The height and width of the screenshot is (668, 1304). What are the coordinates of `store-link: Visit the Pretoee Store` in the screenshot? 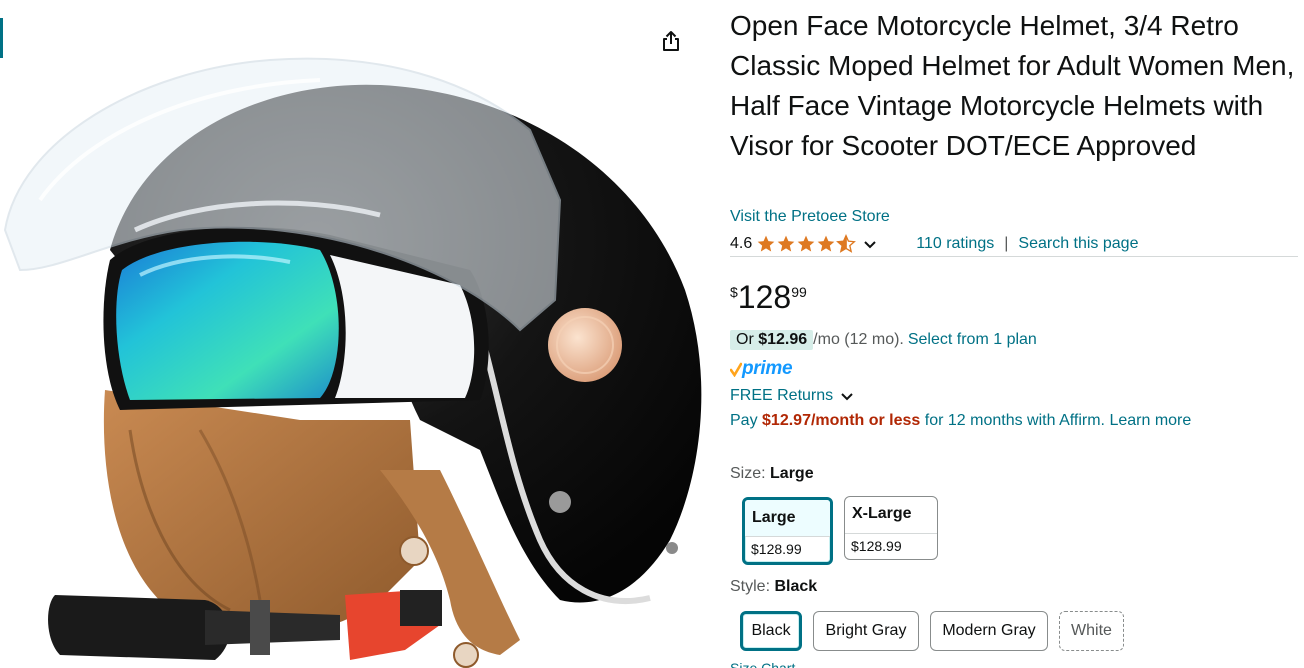 It's located at (810, 217).